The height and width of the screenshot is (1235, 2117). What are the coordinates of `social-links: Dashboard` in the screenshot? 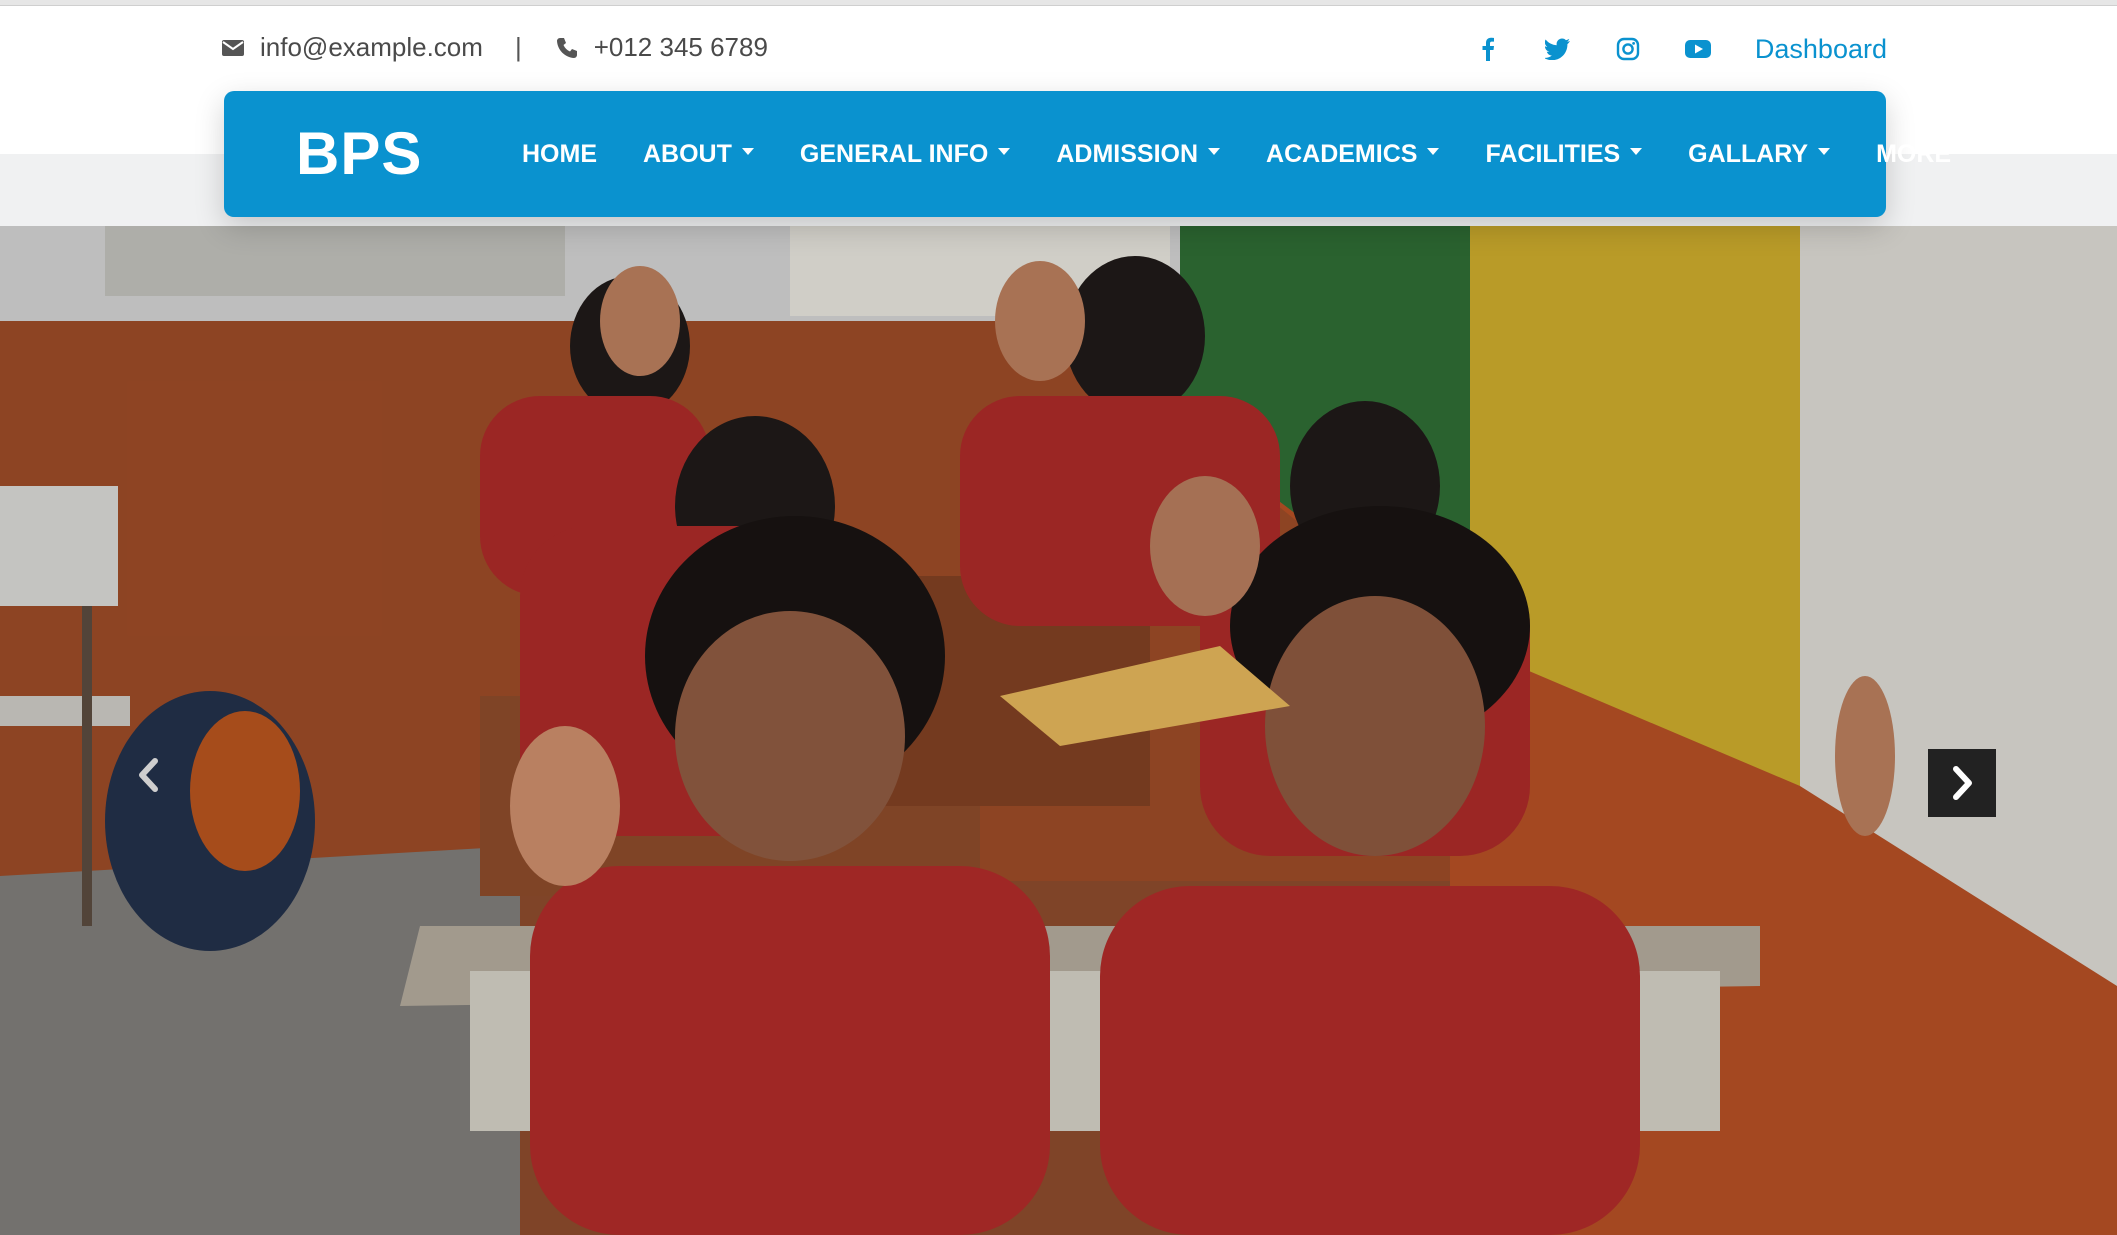 It's located at (1679, 49).